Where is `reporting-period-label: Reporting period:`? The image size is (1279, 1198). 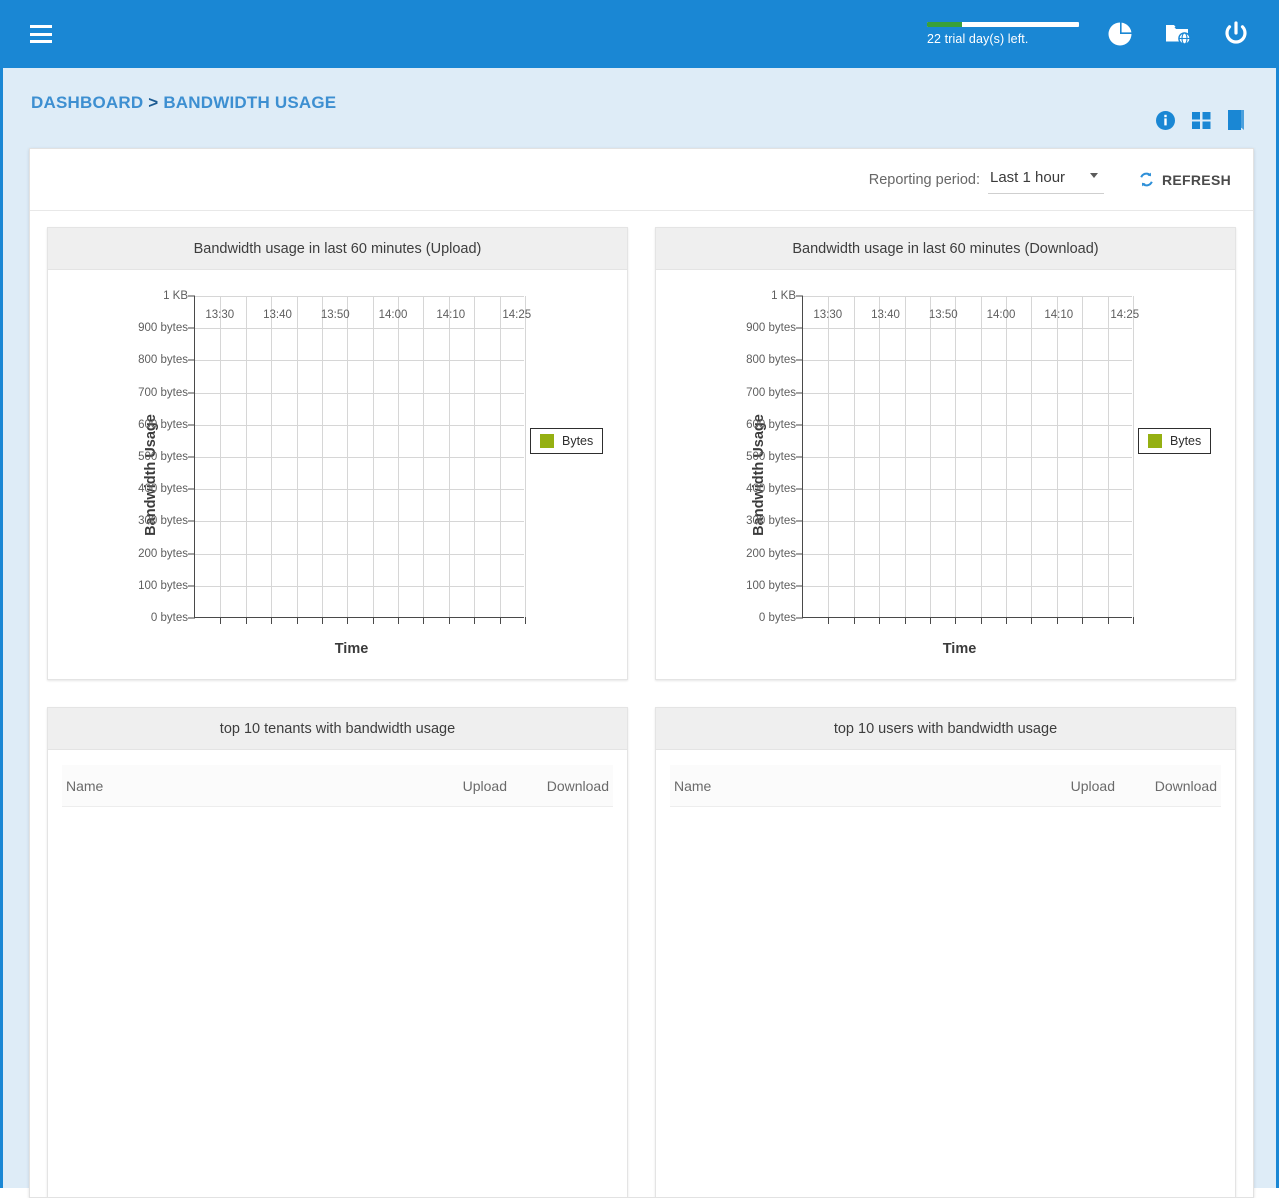
reporting-period-label: Reporting period: is located at coordinates (924, 179).